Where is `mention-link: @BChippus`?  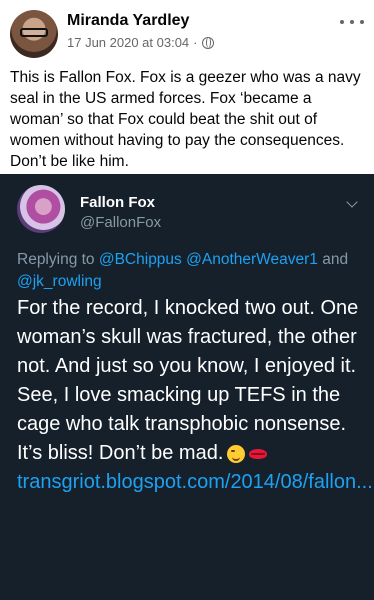
mention-link: @BChippus is located at coordinates (140, 259).